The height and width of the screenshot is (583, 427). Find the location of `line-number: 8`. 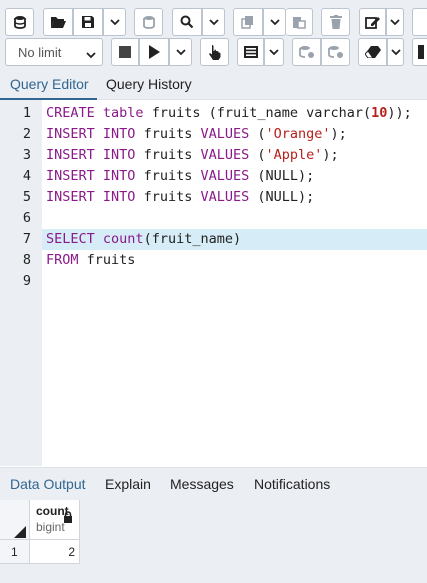

line-number: 8 is located at coordinates (26, 260).